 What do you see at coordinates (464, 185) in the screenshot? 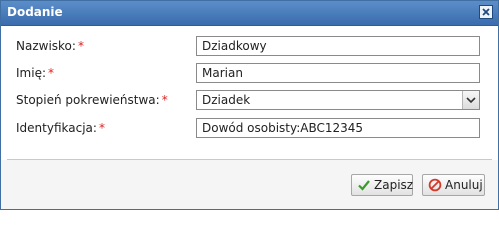
I see `cancel-button-label: Anuluj` at bounding box center [464, 185].